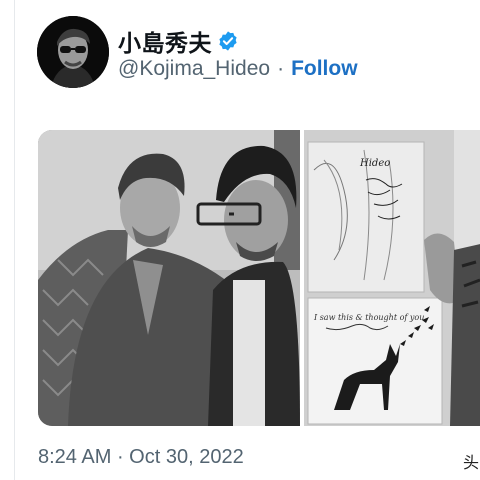 The image size is (480, 480). Describe the element at coordinates (194, 69) in the screenshot. I see `user-handle: @Kojima_Hideo` at that location.